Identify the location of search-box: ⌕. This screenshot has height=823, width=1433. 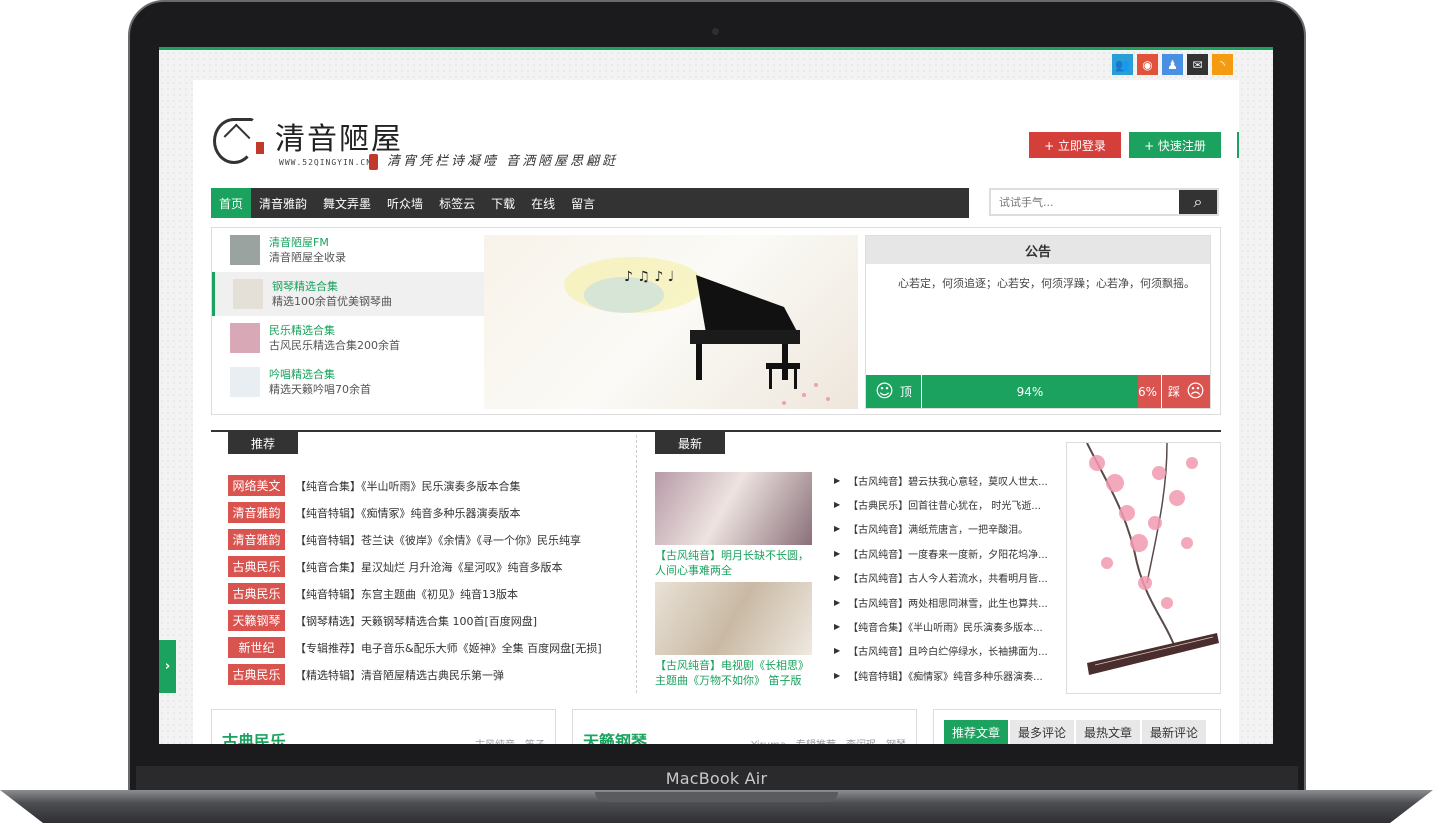
(1104, 202).